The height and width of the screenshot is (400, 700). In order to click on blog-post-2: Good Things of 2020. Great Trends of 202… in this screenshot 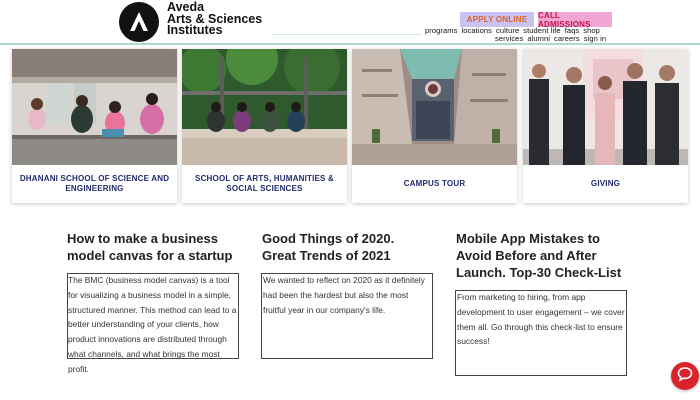, I will do `click(342, 247)`.